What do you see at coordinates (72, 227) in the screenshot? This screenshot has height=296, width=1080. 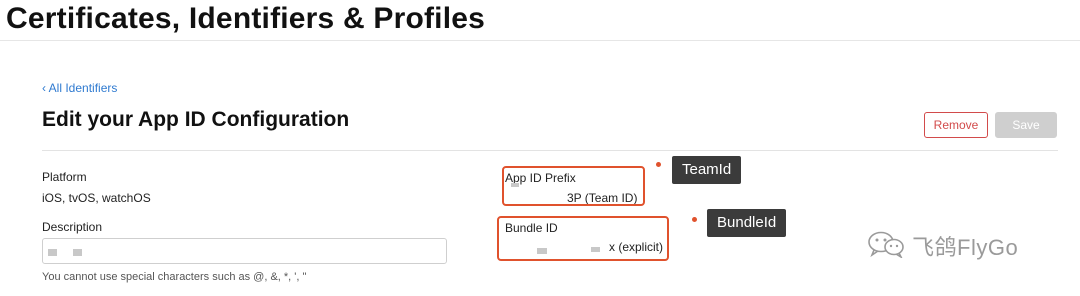 I see `description-label: Description` at bounding box center [72, 227].